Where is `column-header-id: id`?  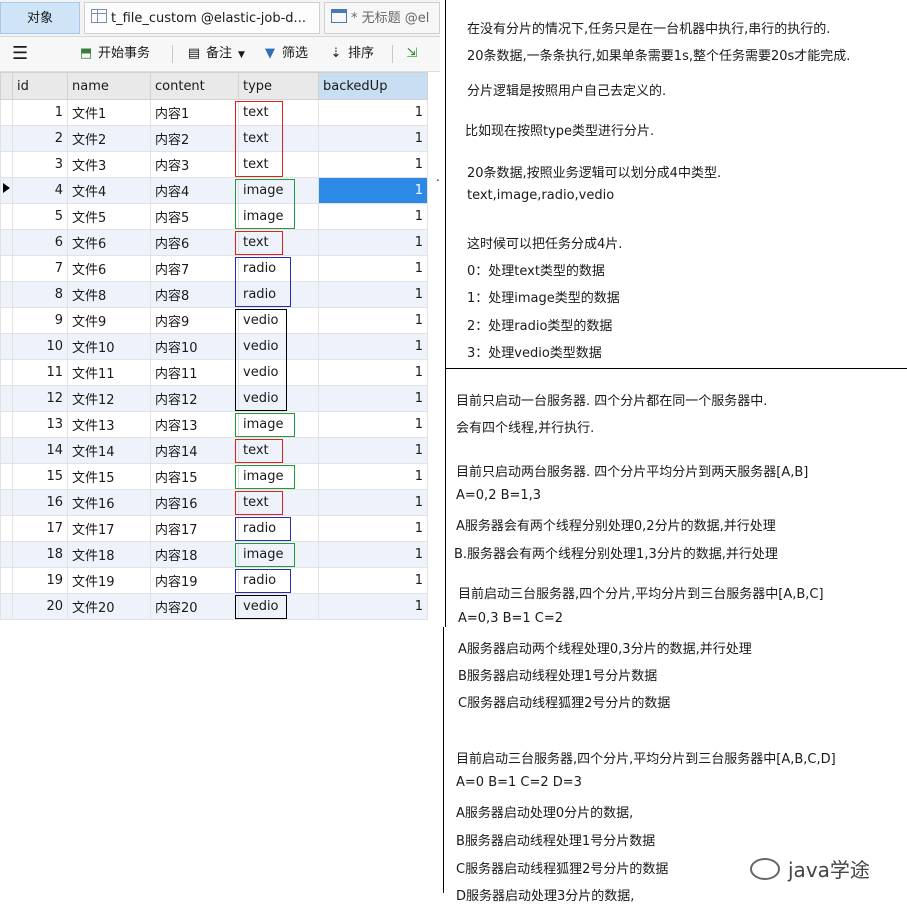 column-header-id: id is located at coordinates (40, 86).